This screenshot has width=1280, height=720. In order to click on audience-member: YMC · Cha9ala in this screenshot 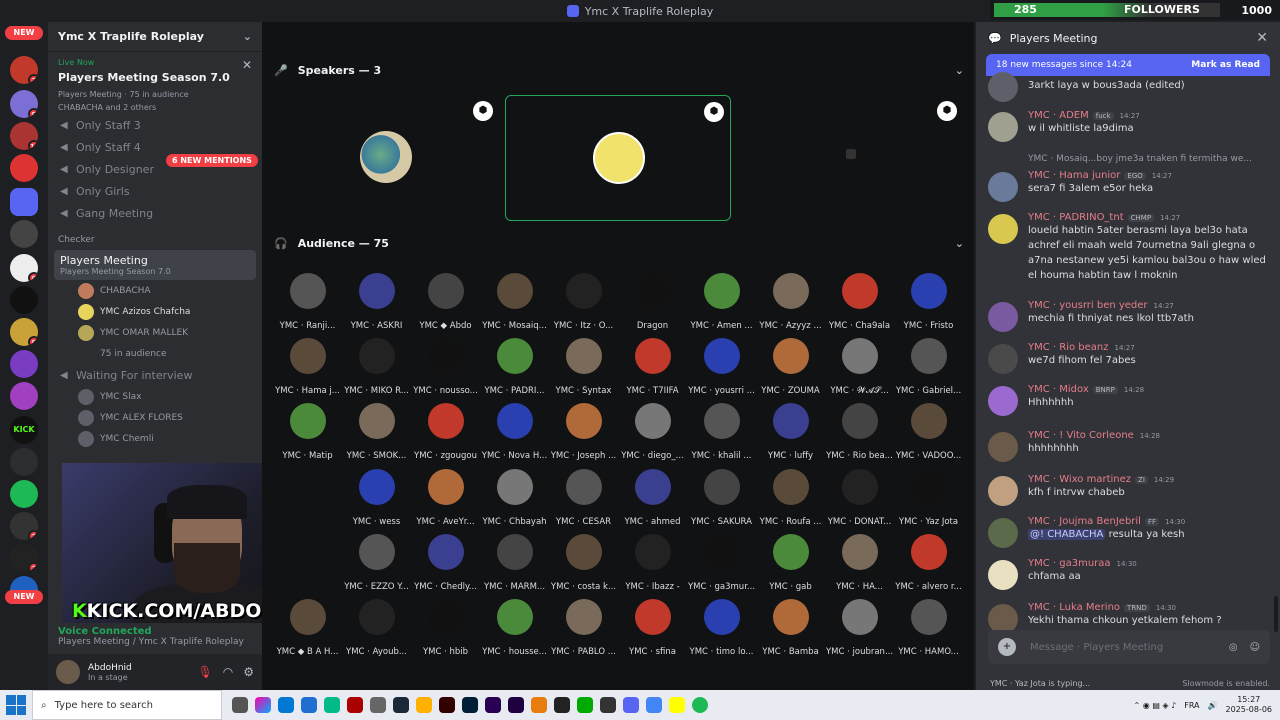, I will do `click(859, 302)`.